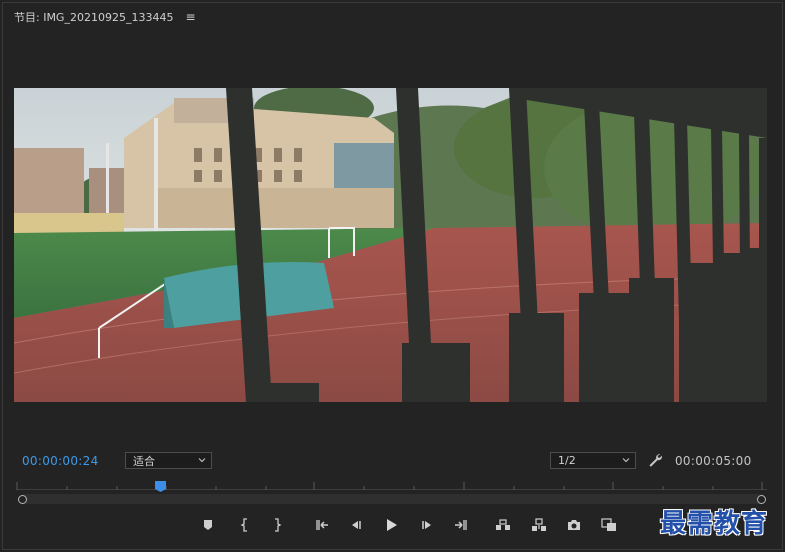  I want to click on panel-title-bar: 节目: IMG_20210925_133445 ≡, so click(105, 17).